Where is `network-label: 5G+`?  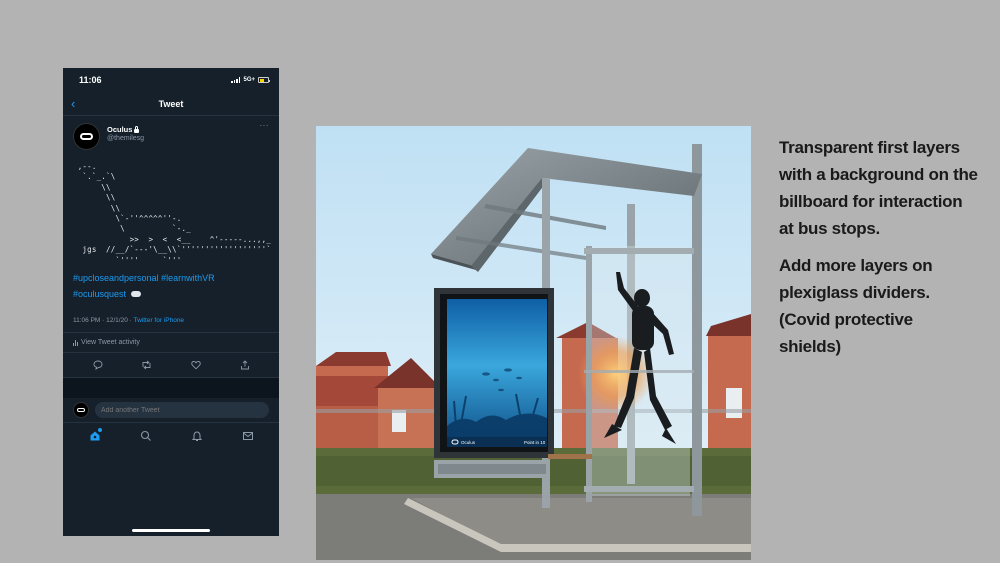 network-label: 5G+ is located at coordinates (249, 80).